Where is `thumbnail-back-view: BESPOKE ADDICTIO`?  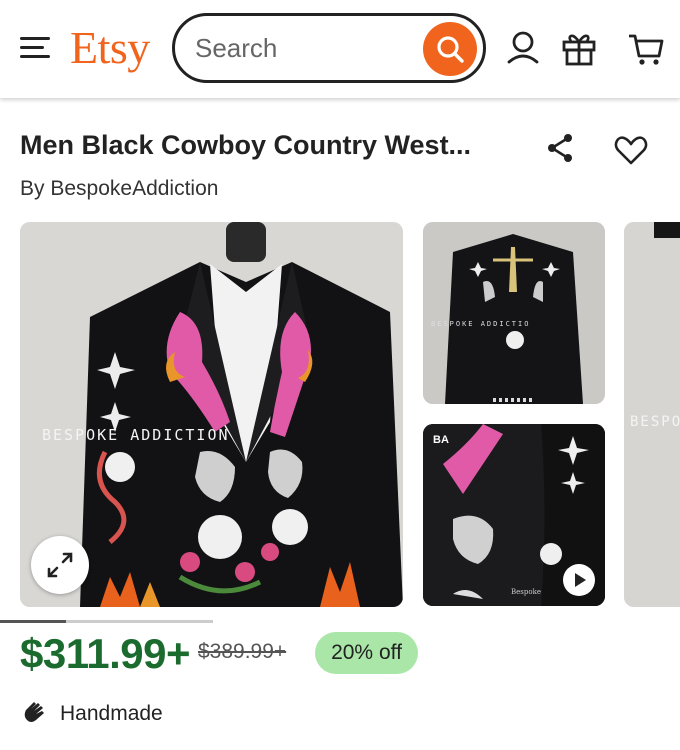 thumbnail-back-view: BESPOKE ADDICTIO is located at coordinates (514, 313).